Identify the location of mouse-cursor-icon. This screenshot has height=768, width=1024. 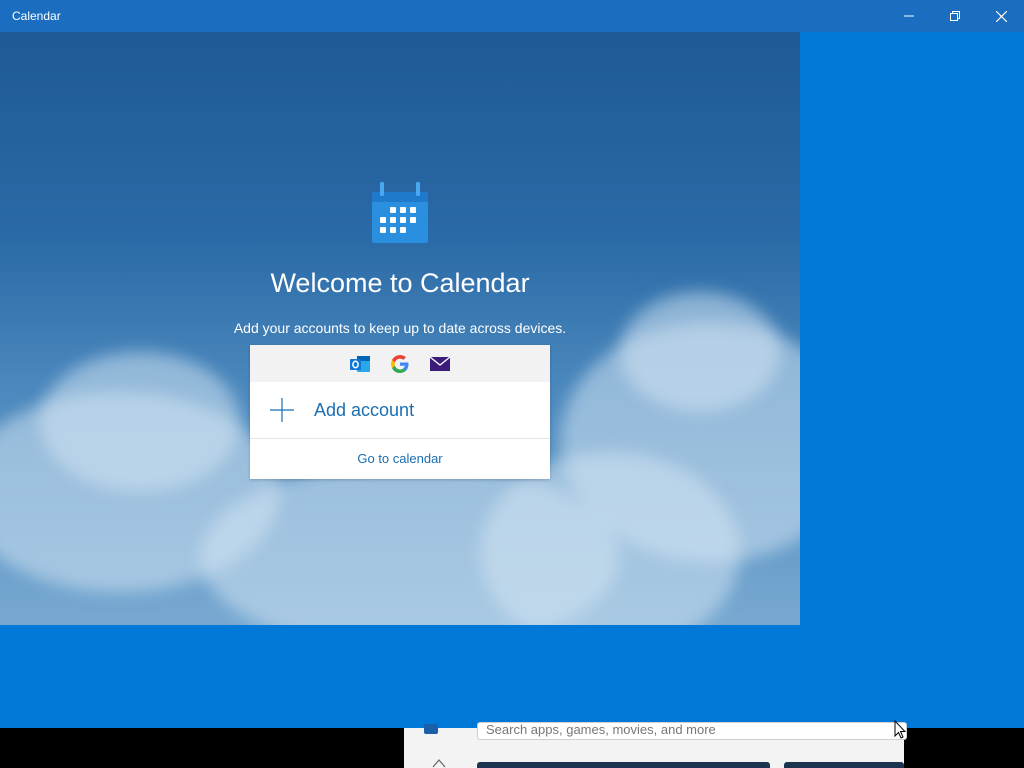
(900, 729).